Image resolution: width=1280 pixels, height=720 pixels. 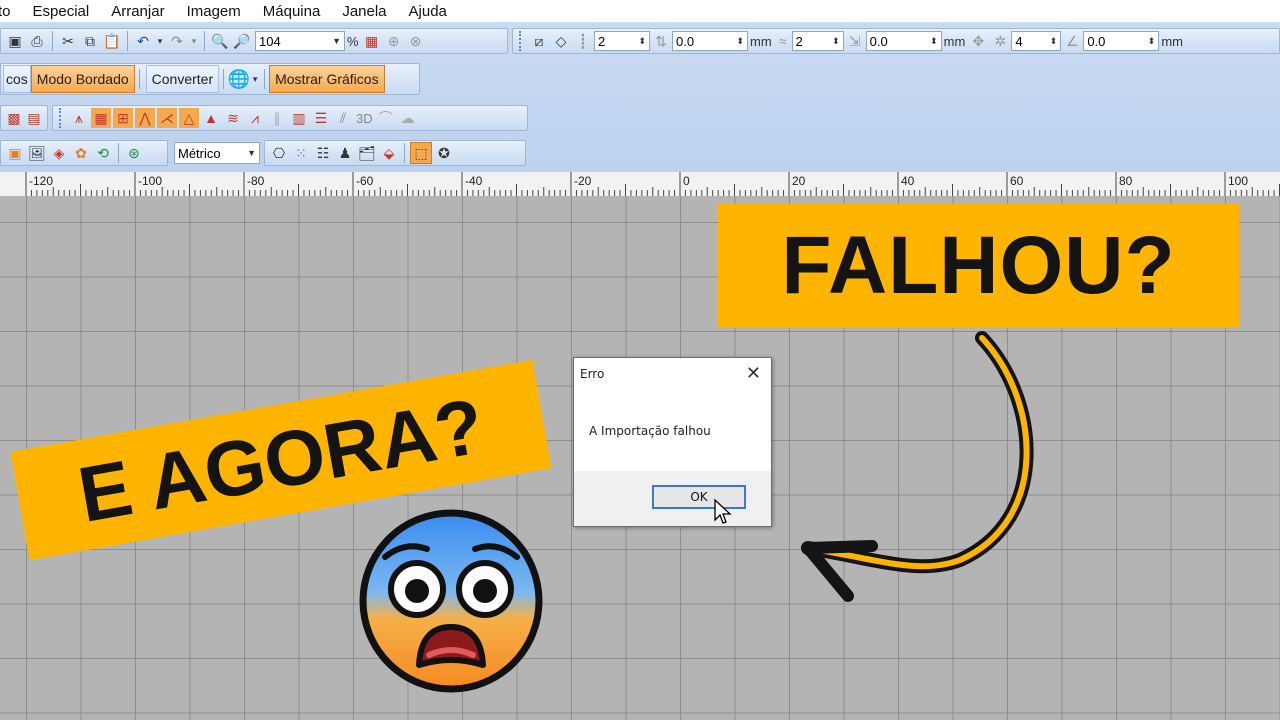 What do you see at coordinates (17, 79) in the screenshot?
I see `graphics-mode-button: cos` at bounding box center [17, 79].